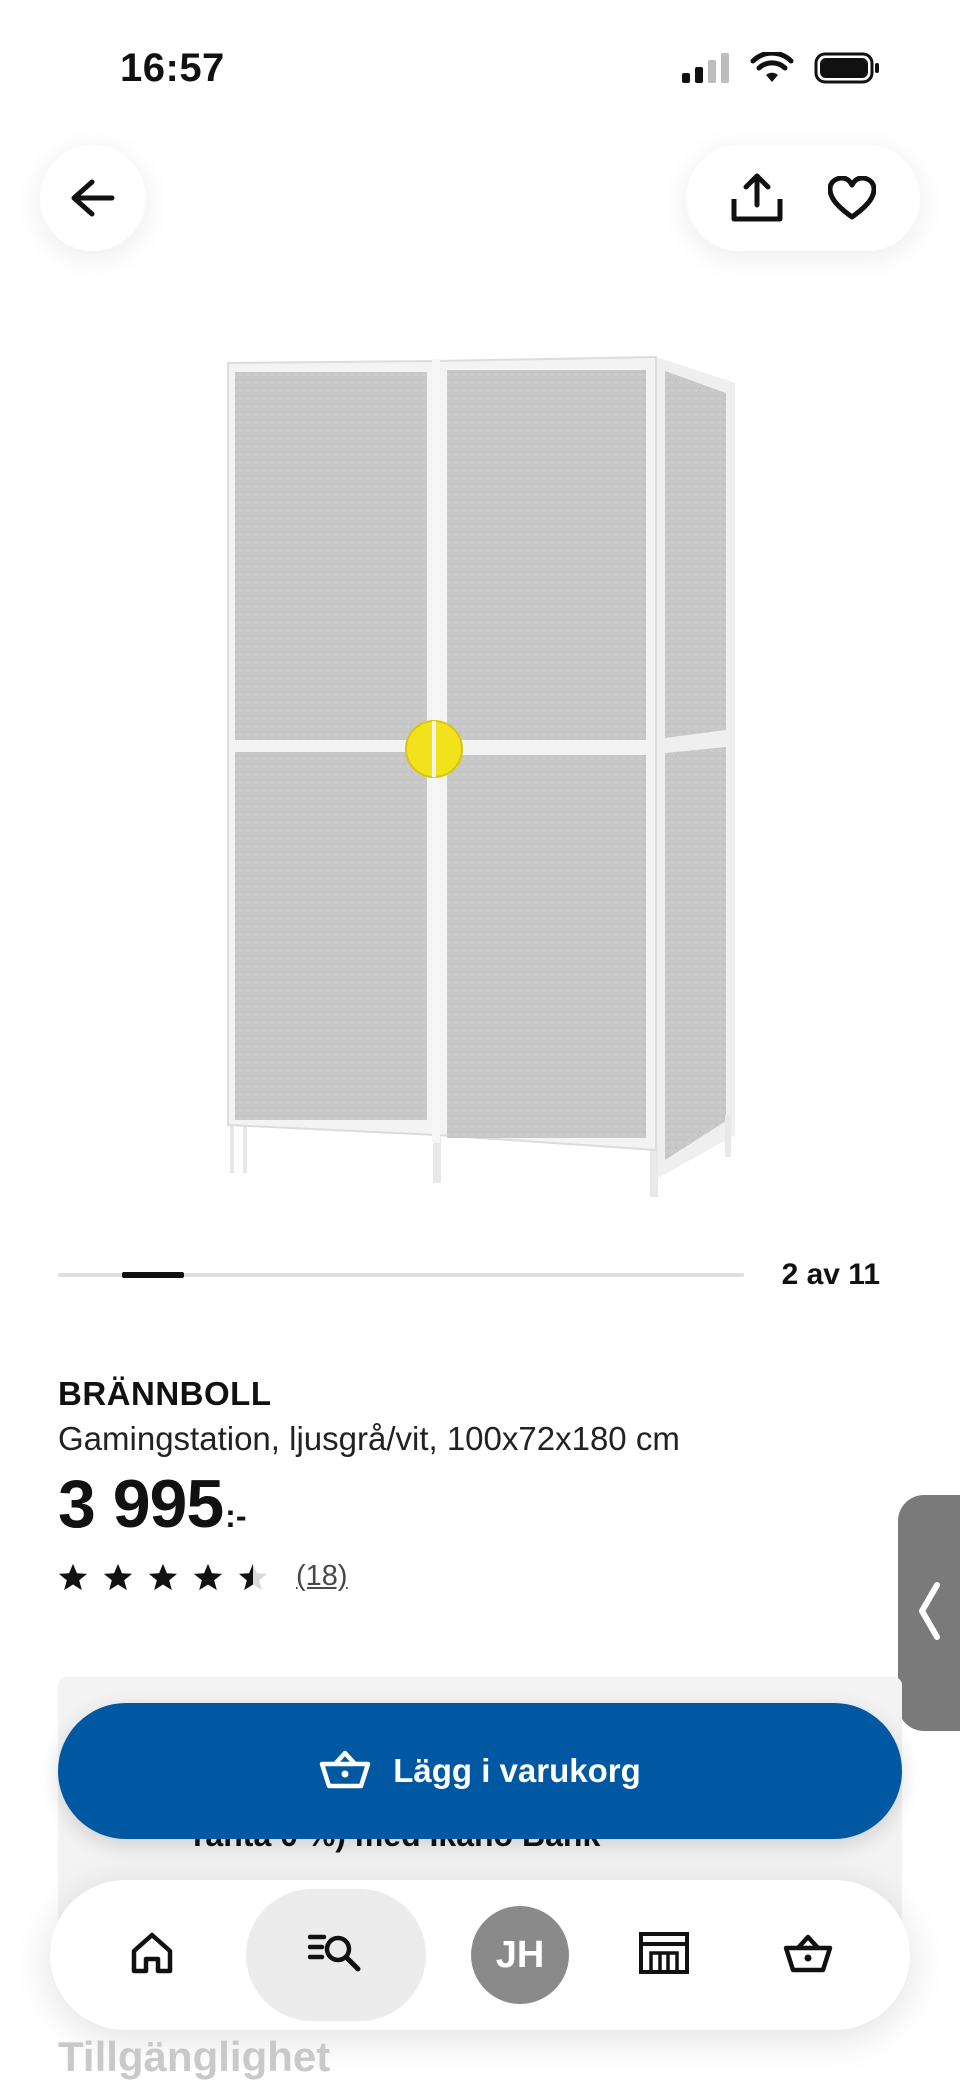 The width and height of the screenshot is (960, 2081). Describe the element at coordinates (772, 67) in the screenshot. I see `wifi-icon` at that location.